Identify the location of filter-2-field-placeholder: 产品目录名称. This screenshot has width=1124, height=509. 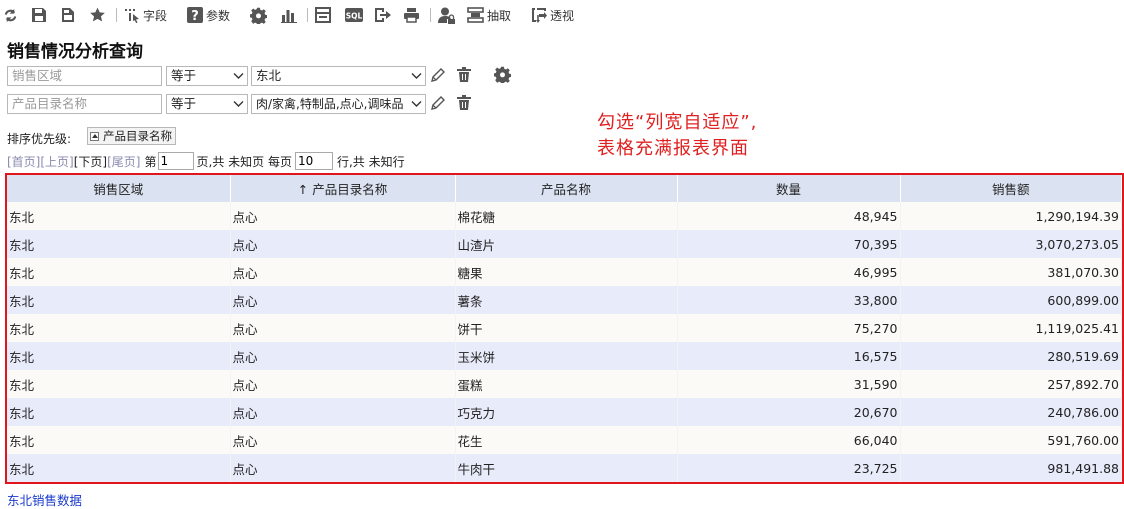
(50, 103).